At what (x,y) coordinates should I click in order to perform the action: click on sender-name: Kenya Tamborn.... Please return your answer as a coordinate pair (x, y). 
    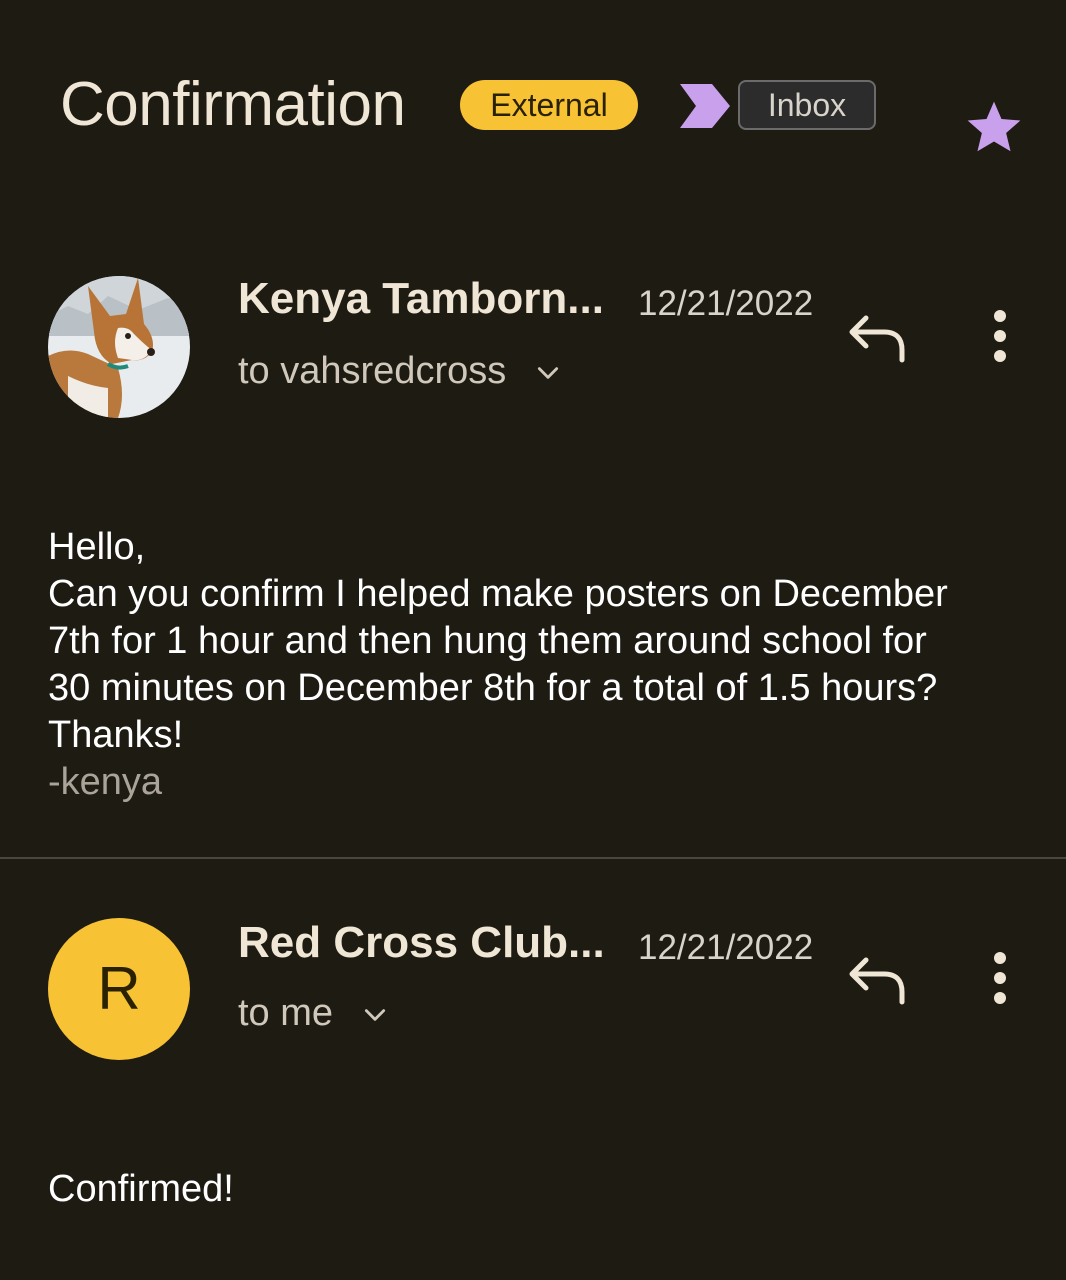
    Looking at the image, I should click on (421, 299).